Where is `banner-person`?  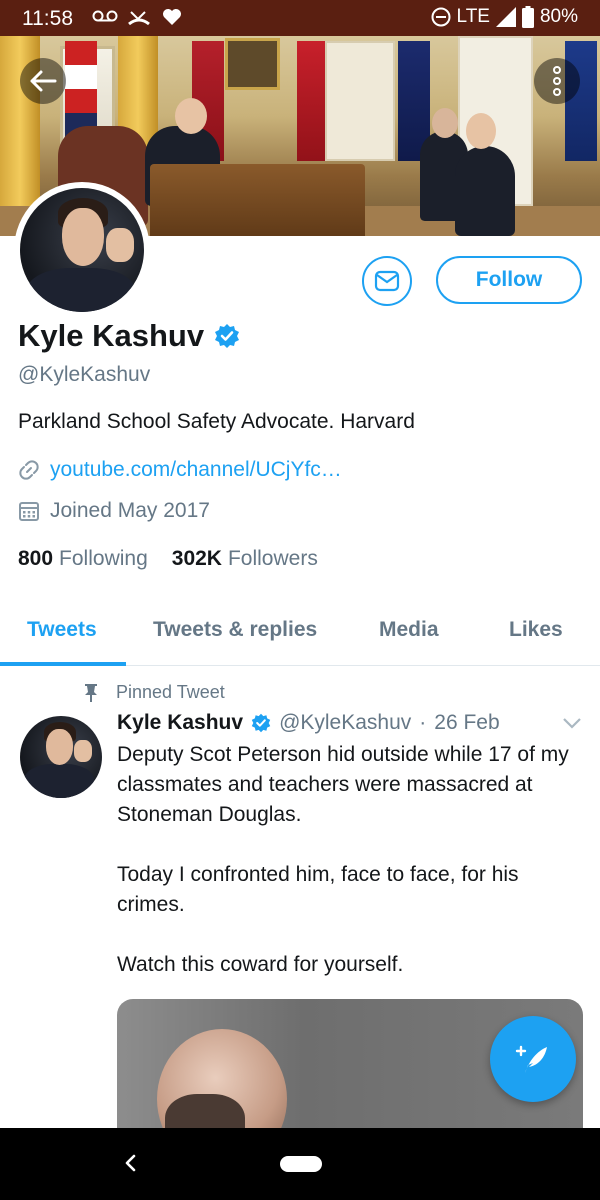 banner-person is located at coordinates (485, 191).